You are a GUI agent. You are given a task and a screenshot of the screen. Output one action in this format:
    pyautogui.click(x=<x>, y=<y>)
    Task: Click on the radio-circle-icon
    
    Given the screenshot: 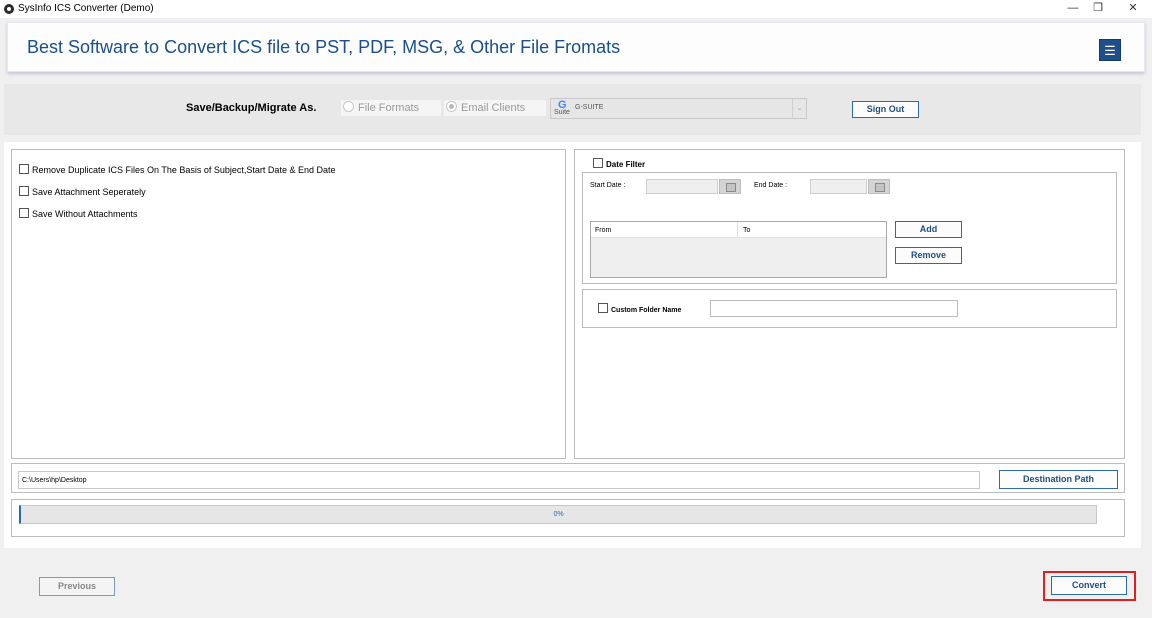 What is the action you would take?
    pyautogui.click(x=348, y=106)
    